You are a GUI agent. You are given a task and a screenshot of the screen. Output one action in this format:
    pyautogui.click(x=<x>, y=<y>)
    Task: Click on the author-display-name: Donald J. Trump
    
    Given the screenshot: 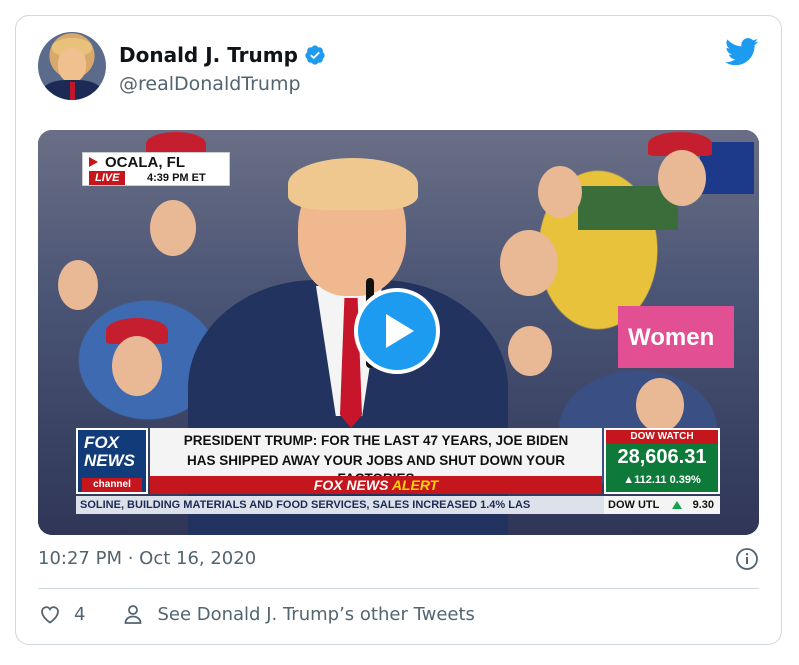 What is the action you would take?
    pyautogui.click(x=208, y=55)
    